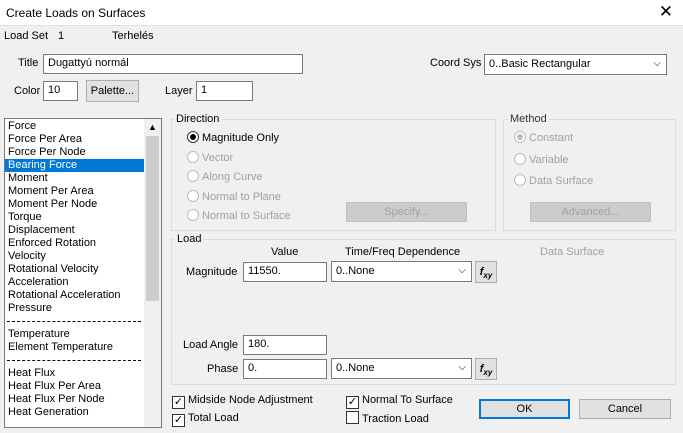  Describe the element at coordinates (74, 243) in the screenshot. I see `list-item: Enforced Rotation` at that location.